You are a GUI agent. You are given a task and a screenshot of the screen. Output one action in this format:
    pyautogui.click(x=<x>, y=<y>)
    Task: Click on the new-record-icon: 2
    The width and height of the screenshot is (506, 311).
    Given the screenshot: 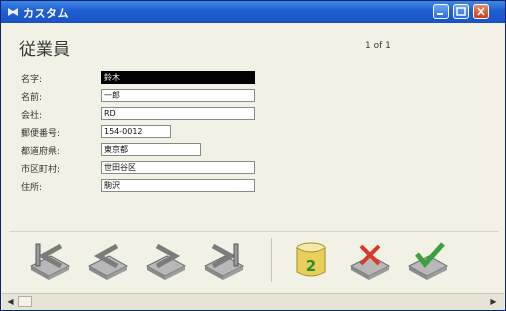 What is the action you would take?
    pyautogui.click(x=312, y=260)
    